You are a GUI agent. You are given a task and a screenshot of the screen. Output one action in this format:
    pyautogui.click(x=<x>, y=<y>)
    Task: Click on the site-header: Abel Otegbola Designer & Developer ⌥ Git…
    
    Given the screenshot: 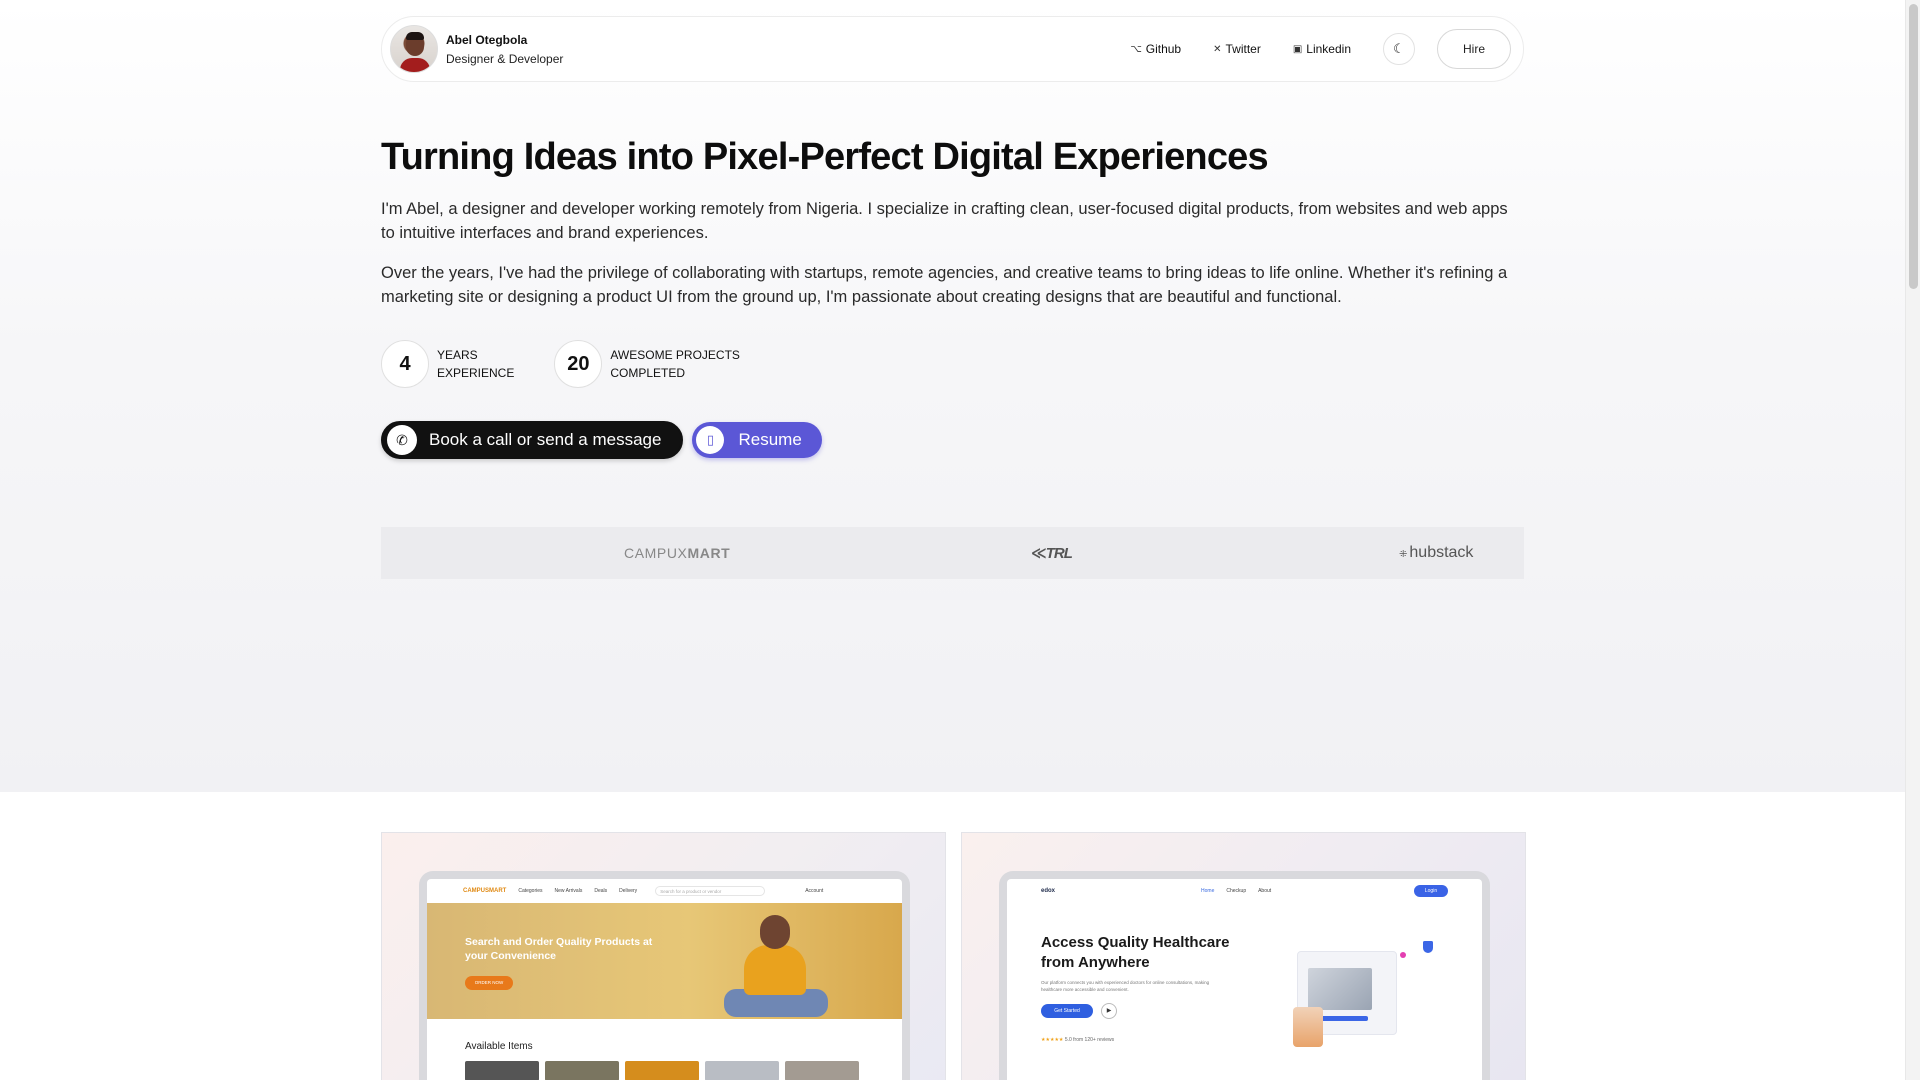 What is the action you would take?
    pyautogui.click(x=952, y=49)
    